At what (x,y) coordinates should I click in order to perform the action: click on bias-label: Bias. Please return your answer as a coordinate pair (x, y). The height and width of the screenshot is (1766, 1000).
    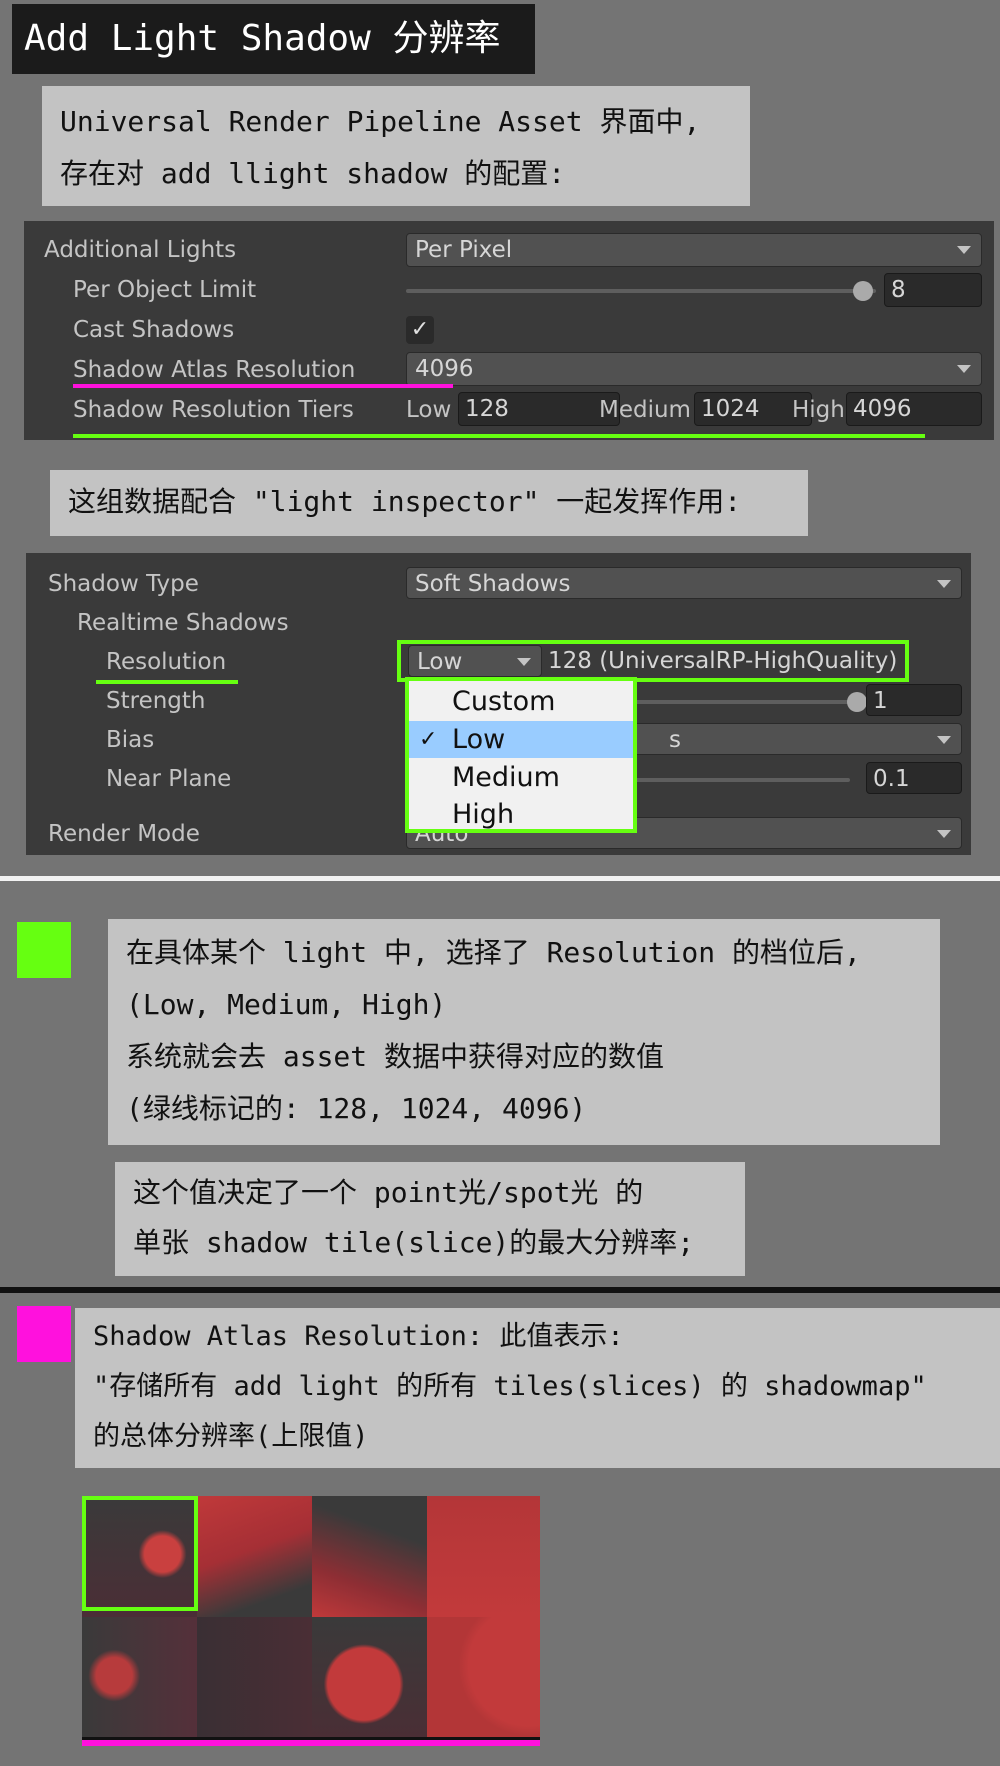
    Looking at the image, I should click on (130, 740).